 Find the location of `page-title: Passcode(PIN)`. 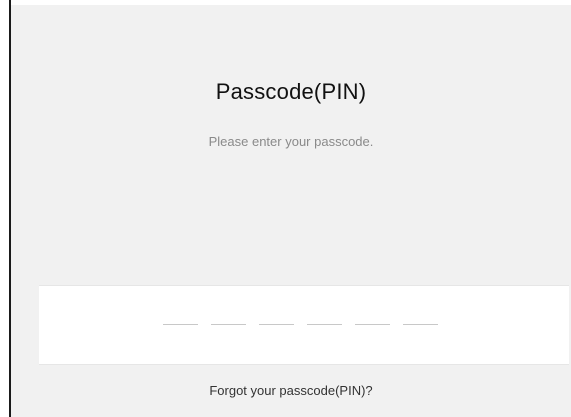

page-title: Passcode(PIN) is located at coordinates (291, 91).